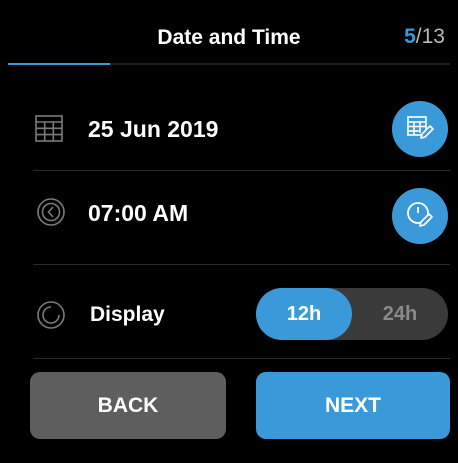 This screenshot has width=458, height=463. I want to click on step-current: 5, so click(410, 36).